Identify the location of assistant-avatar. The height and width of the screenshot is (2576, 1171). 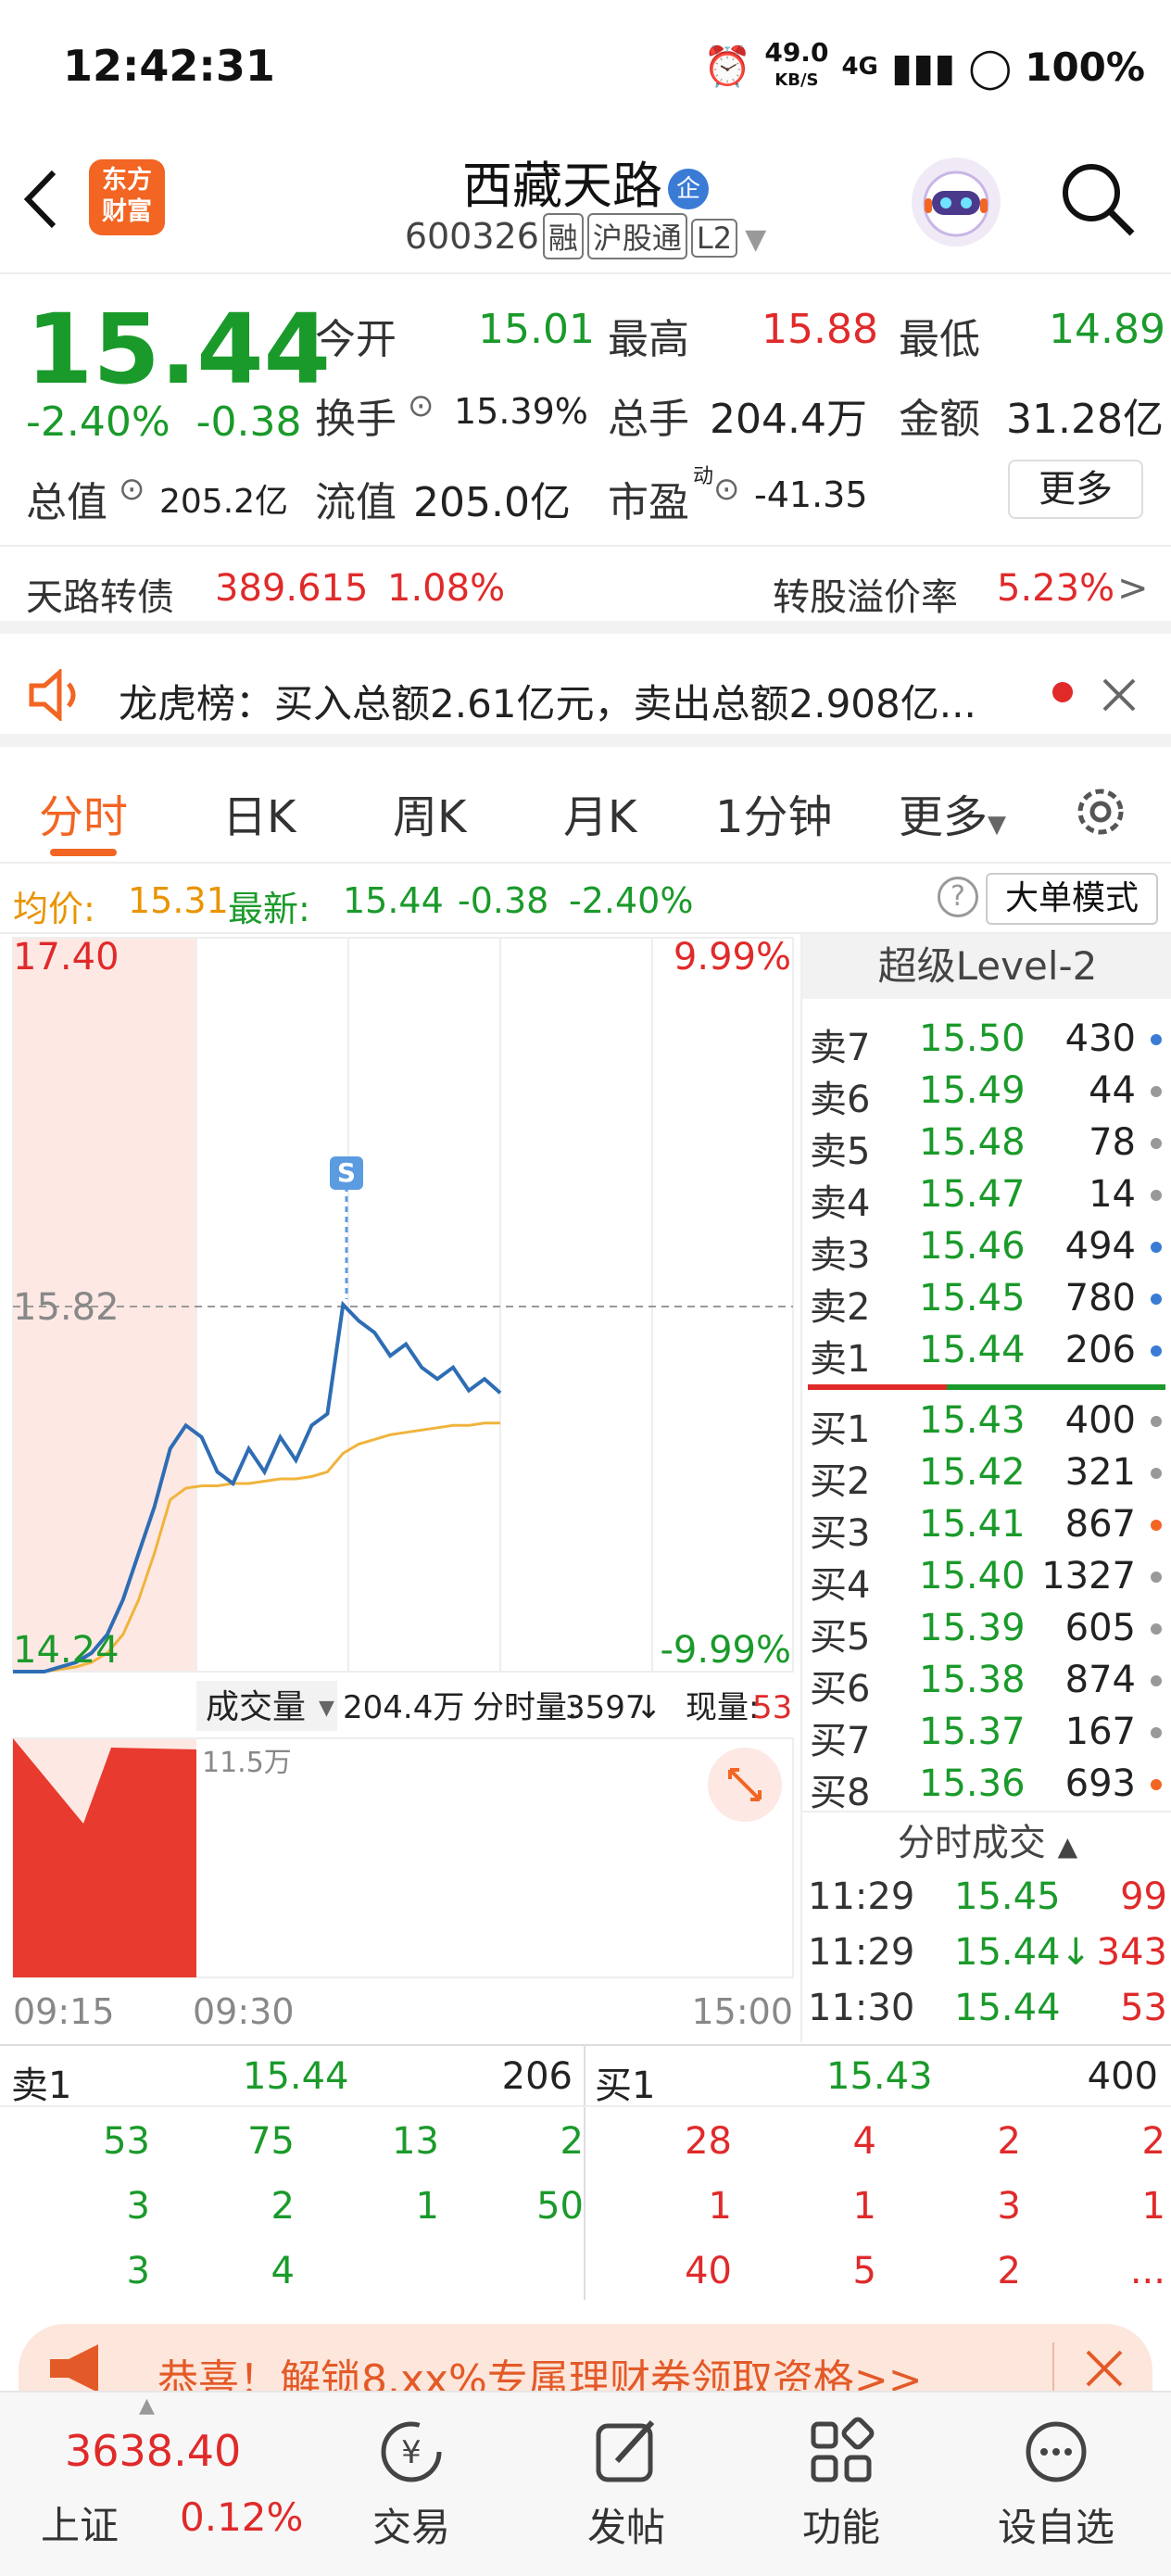
(957, 202).